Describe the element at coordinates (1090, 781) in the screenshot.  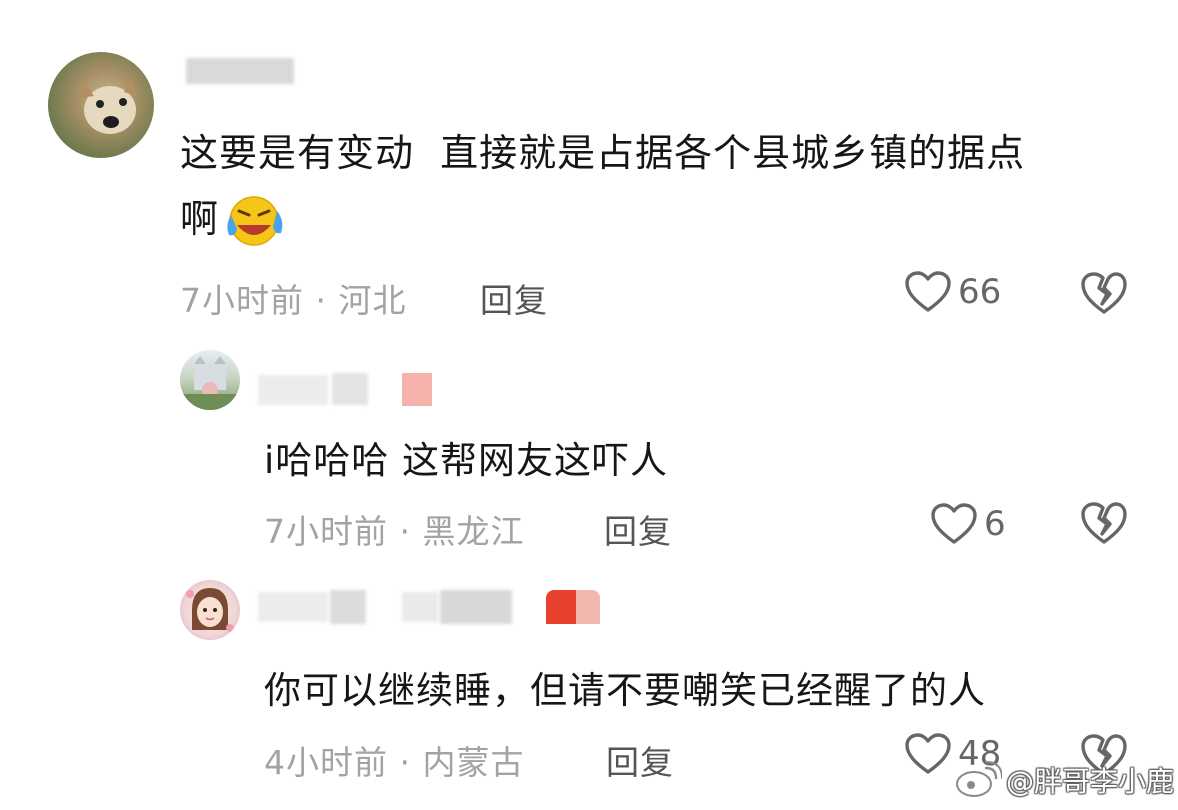
I see `watermark-text: @胖哥李小鹿` at that location.